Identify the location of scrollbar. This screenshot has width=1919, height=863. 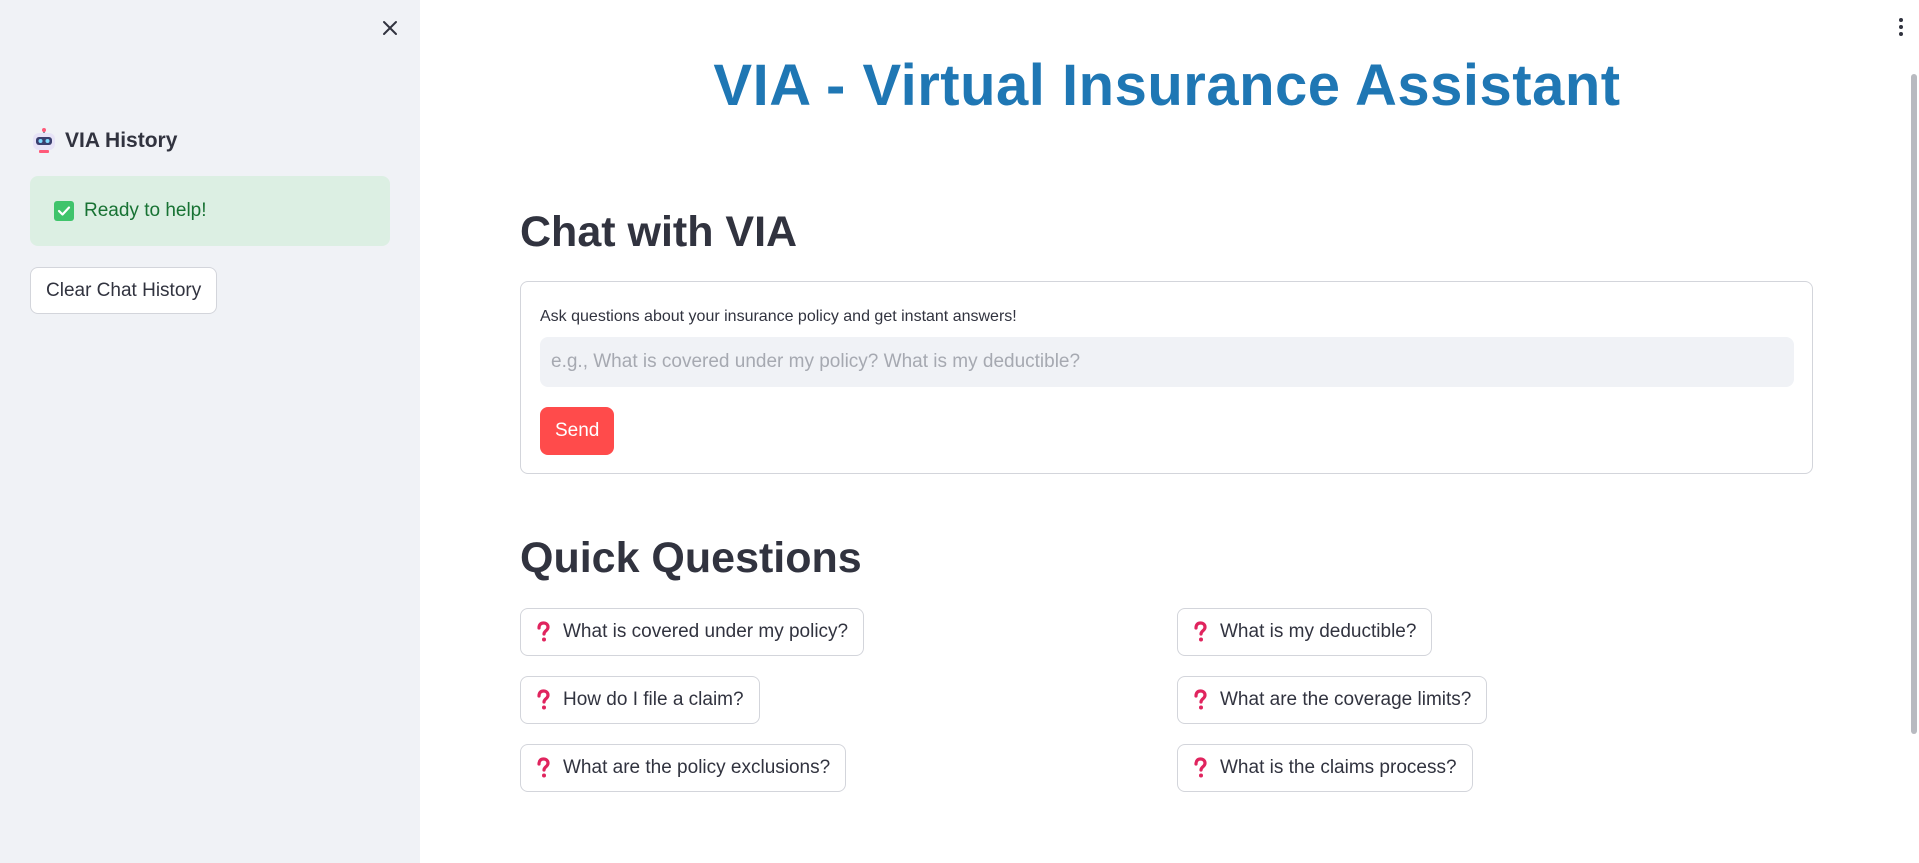
(1914, 404).